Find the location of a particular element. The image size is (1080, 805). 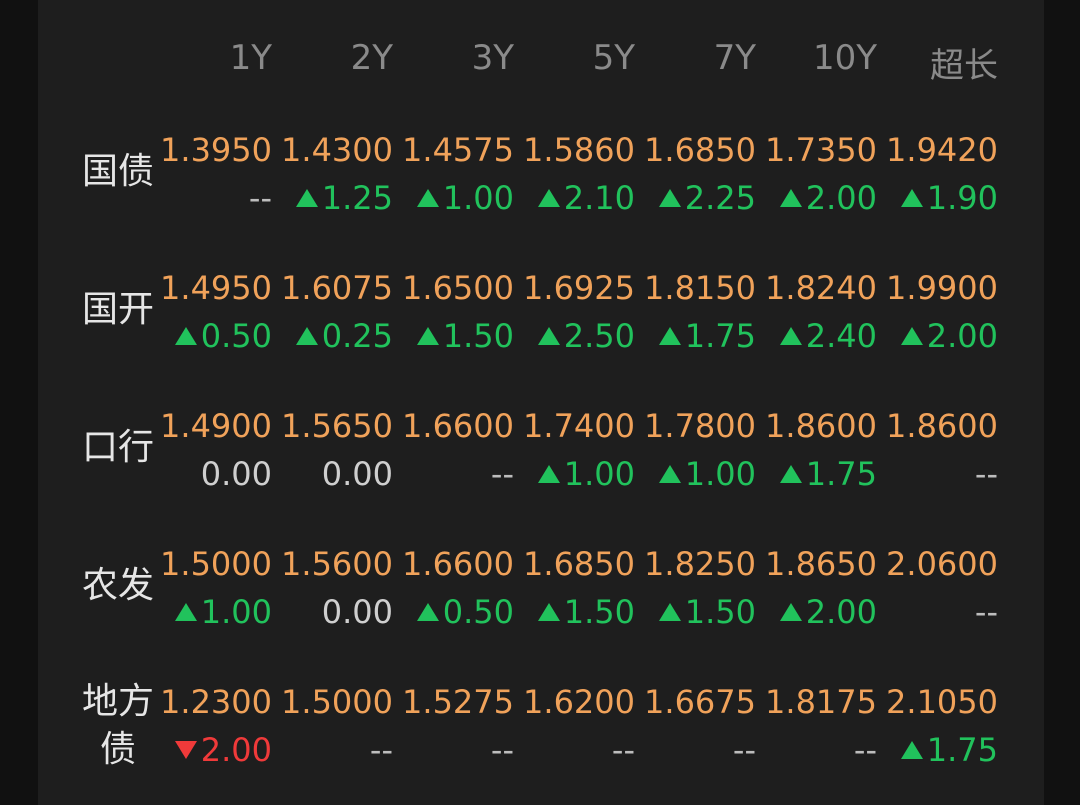

yield-cell: 1.8250 1.50 is located at coordinates (695, 590).